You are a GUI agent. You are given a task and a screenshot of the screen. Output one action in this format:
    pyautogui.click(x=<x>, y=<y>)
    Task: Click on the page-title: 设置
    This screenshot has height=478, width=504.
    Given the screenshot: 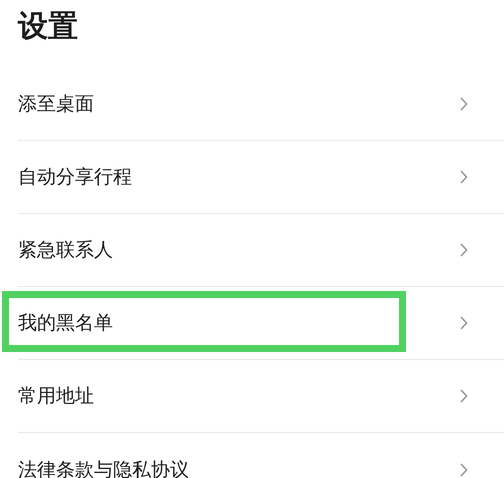 What is the action you would take?
    pyautogui.click(x=47, y=27)
    